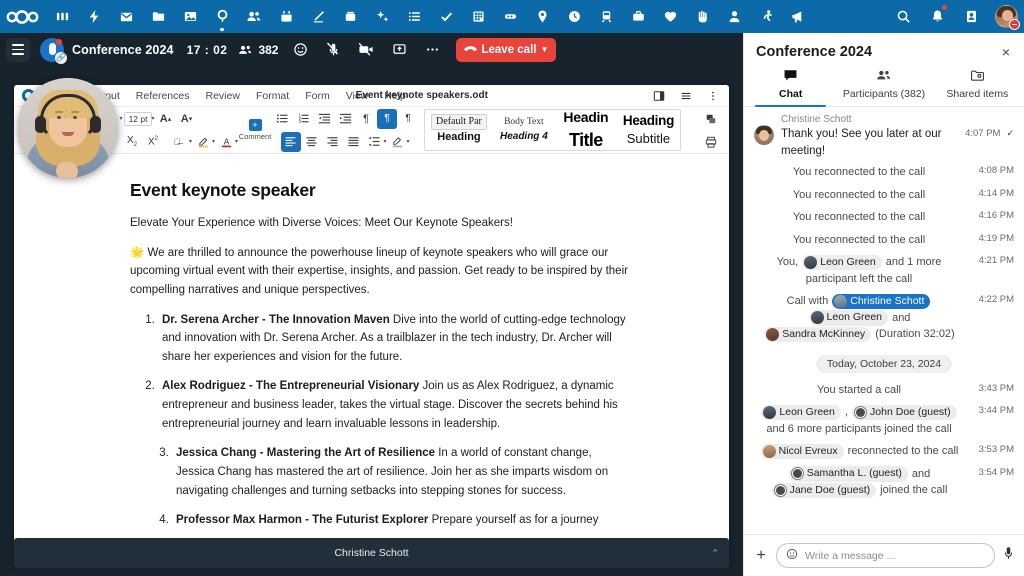 The image size is (1024, 576). What do you see at coordinates (524, 137) in the screenshot?
I see `style-heading-4: Heading 4` at bounding box center [524, 137].